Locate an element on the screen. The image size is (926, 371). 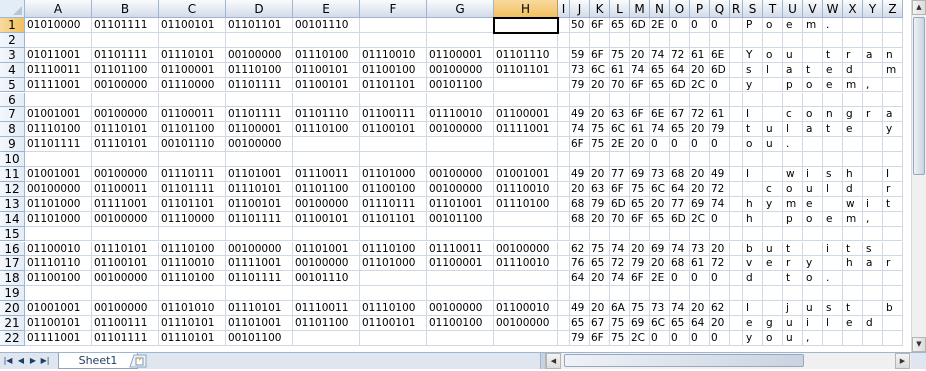
hex-cell: 64 is located at coordinates (700, 323).